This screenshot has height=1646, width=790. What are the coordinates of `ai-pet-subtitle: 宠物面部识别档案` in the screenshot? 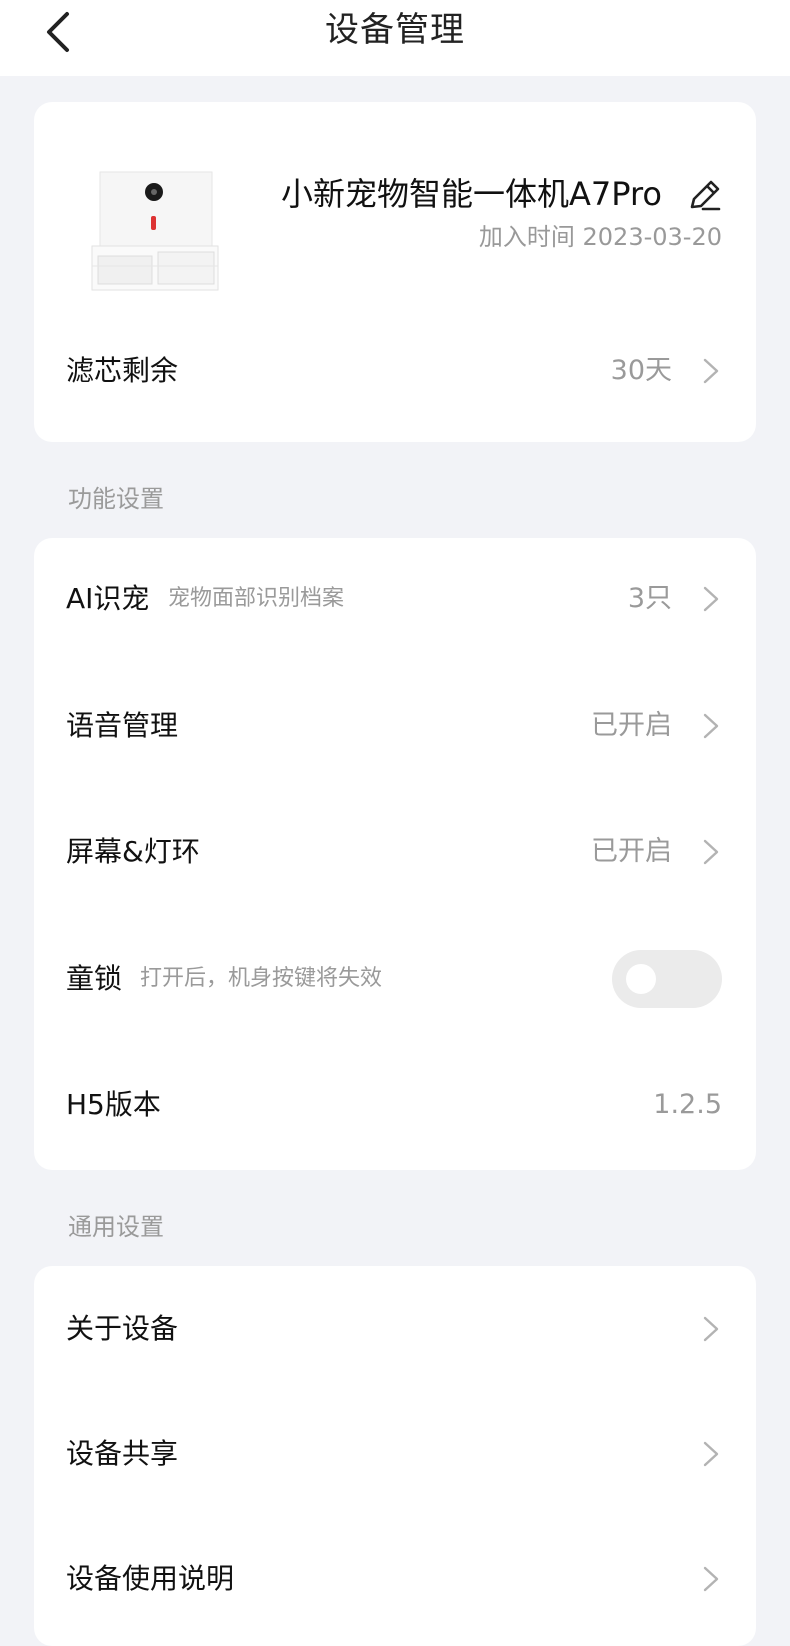 It's located at (256, 598).